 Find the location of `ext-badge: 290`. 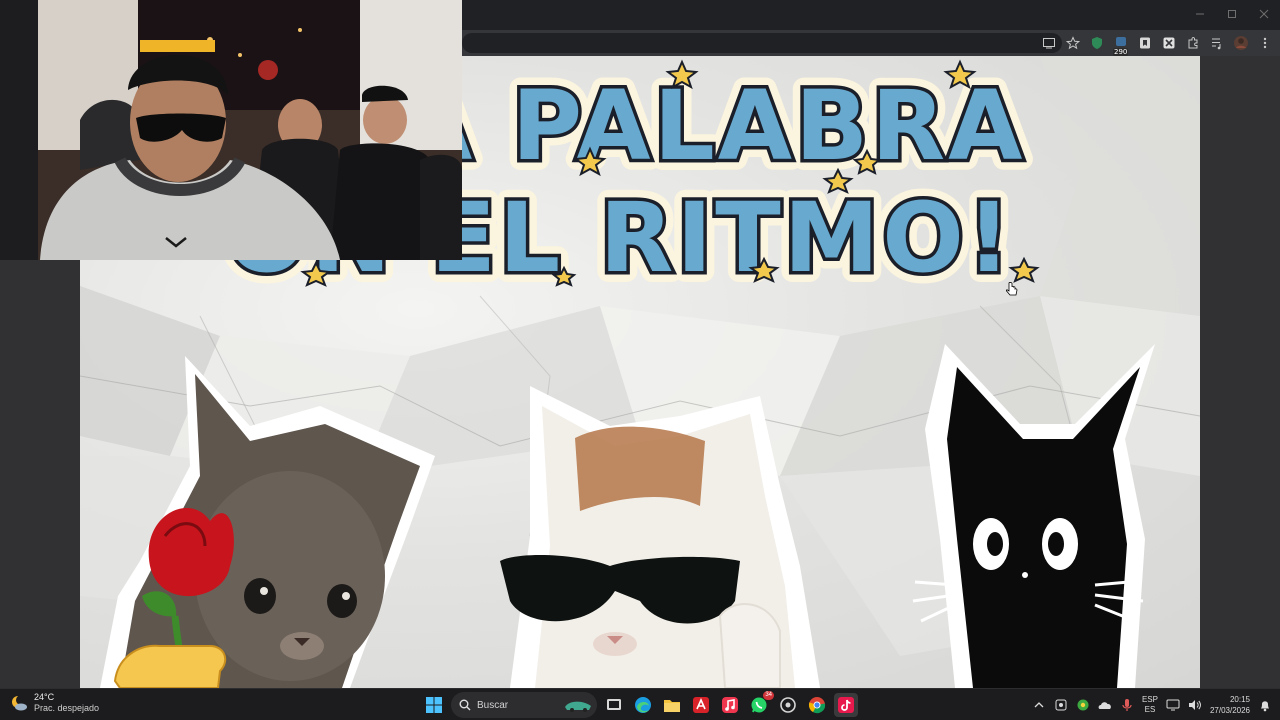

ext-badge: 290 is located at coordinates (1121, 52).